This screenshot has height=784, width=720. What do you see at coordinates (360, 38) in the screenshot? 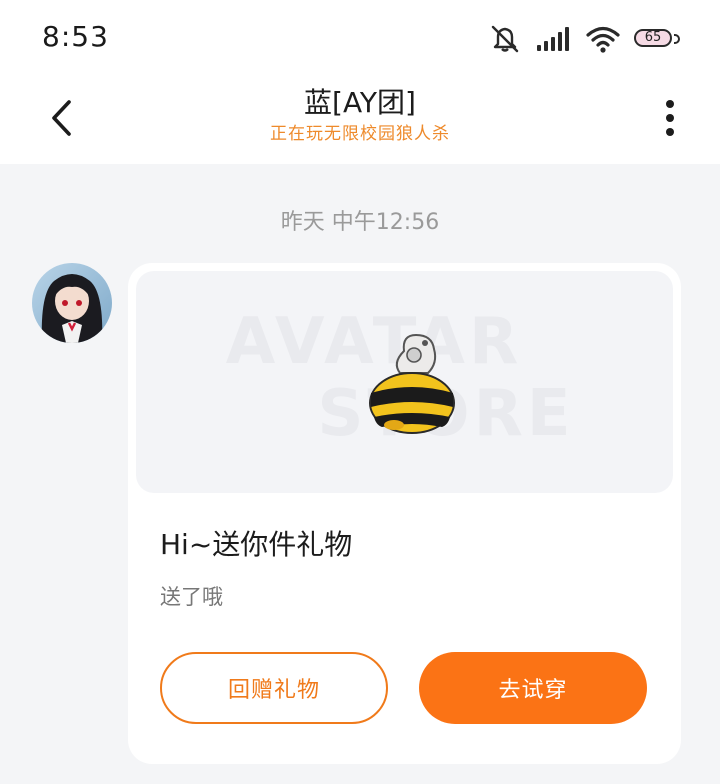
I see `status-bar: 8:53 65` at bounding box center [360, 38].